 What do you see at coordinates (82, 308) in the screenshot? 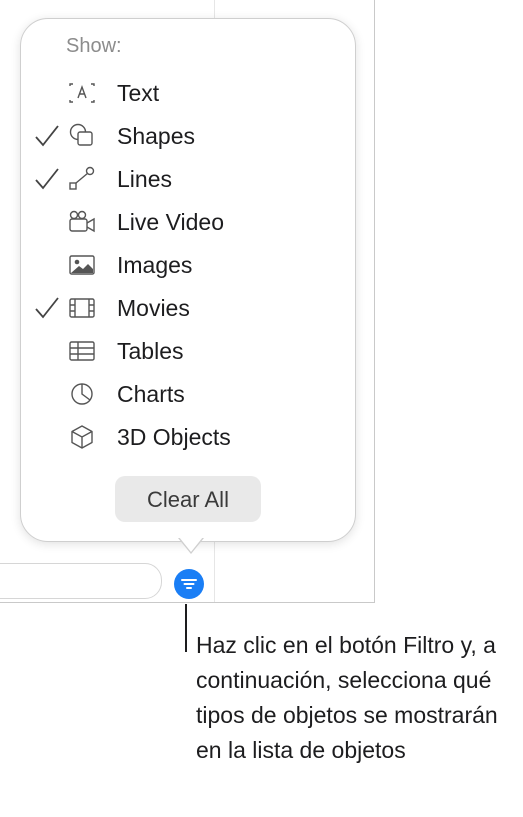
I see `film-icon` at bounding box center [82, 308].